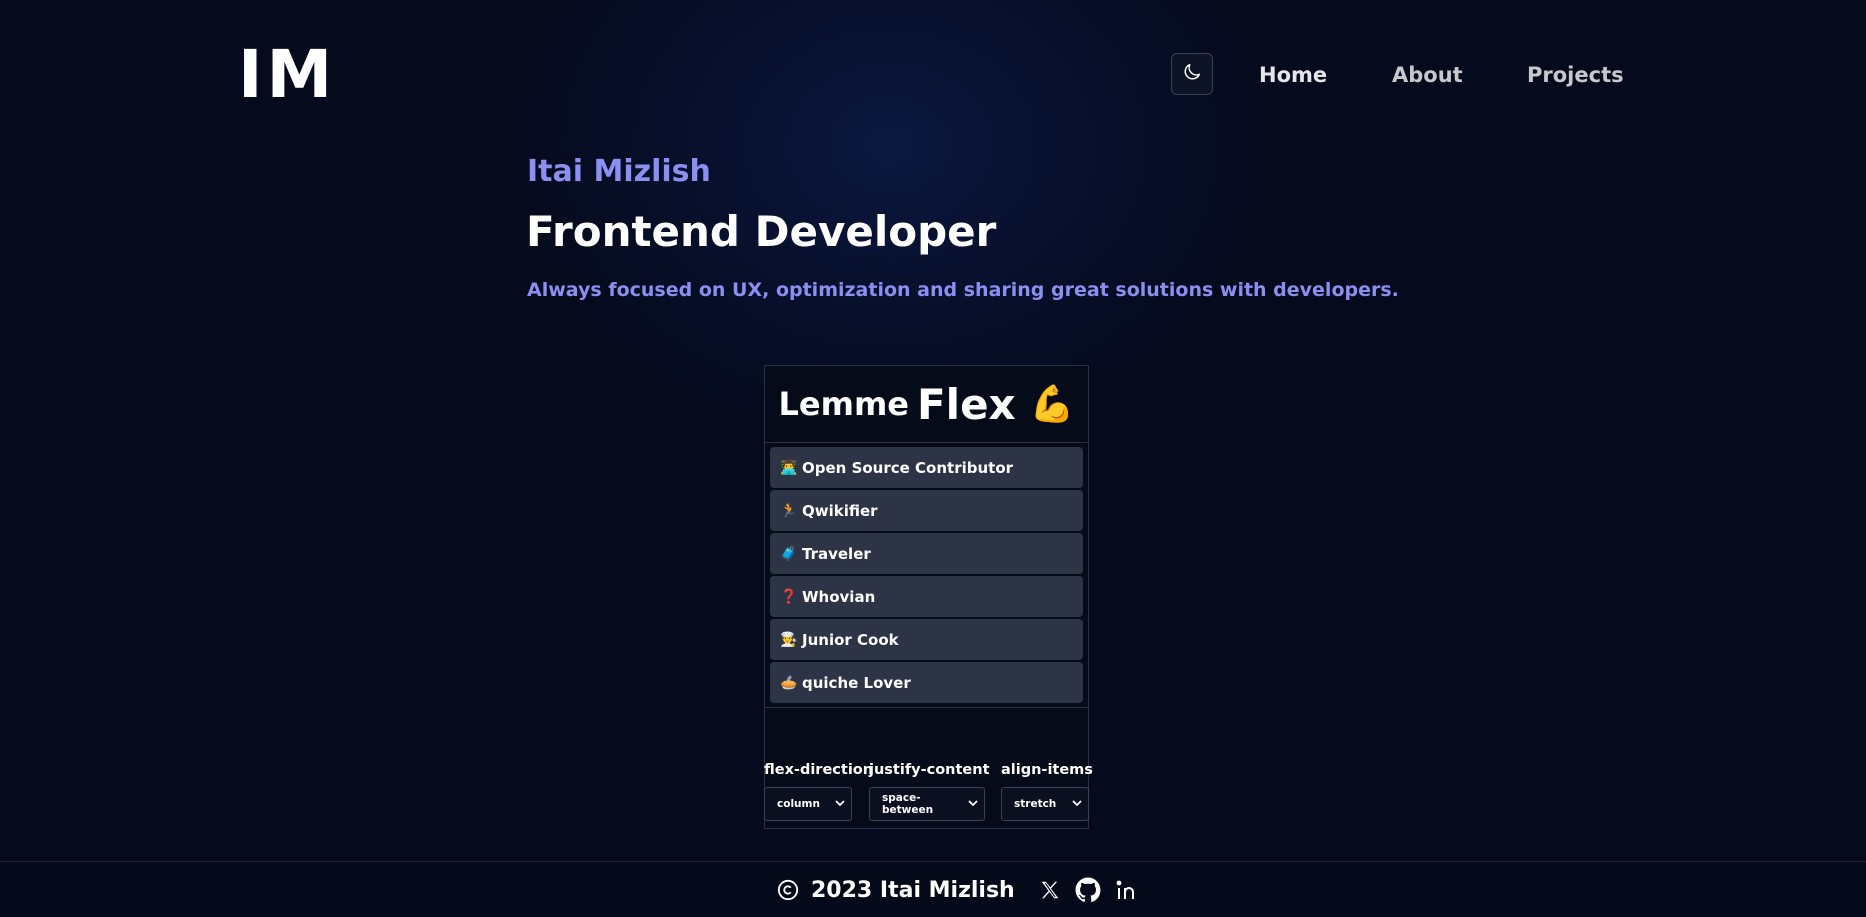  What do you see at coordinates (929, 770) in the screenshot?
I see `justify-content-label: justify-content` at bounding box center [929, 770].